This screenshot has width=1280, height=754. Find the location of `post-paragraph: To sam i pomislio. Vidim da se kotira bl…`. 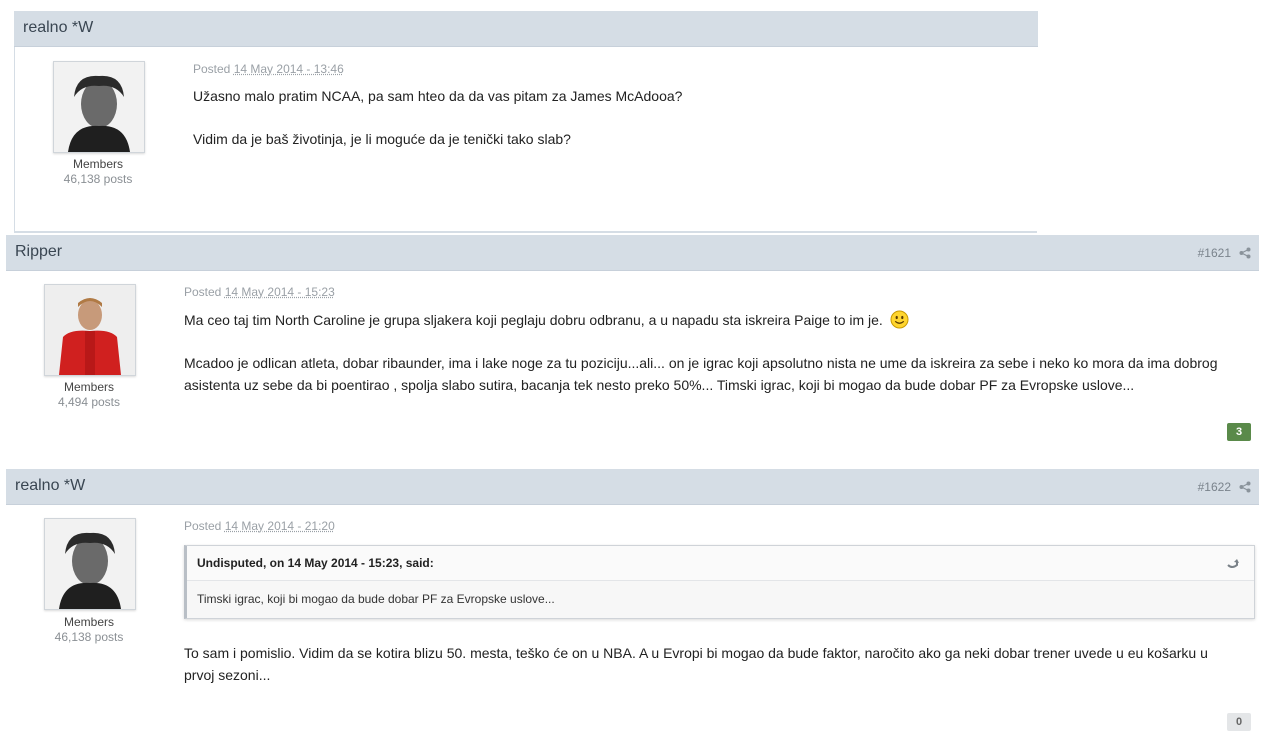

post-paragraph: To sam i pomislio. Vidim da se kotira bl… is located at coordinates (696, 664).